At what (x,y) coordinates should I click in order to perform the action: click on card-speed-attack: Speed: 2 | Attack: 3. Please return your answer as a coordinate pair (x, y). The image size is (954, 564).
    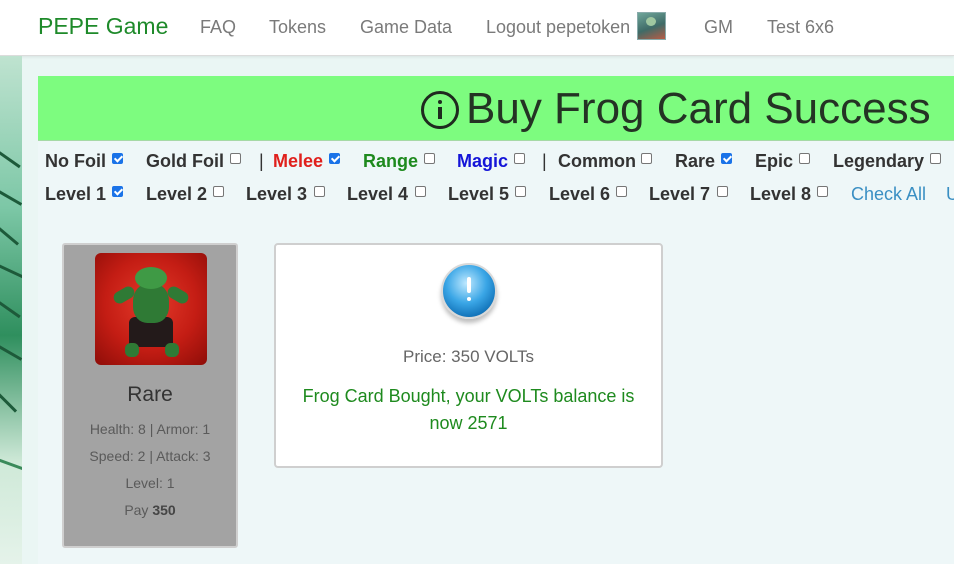
    Looking at the image, I should click on (150, 456).